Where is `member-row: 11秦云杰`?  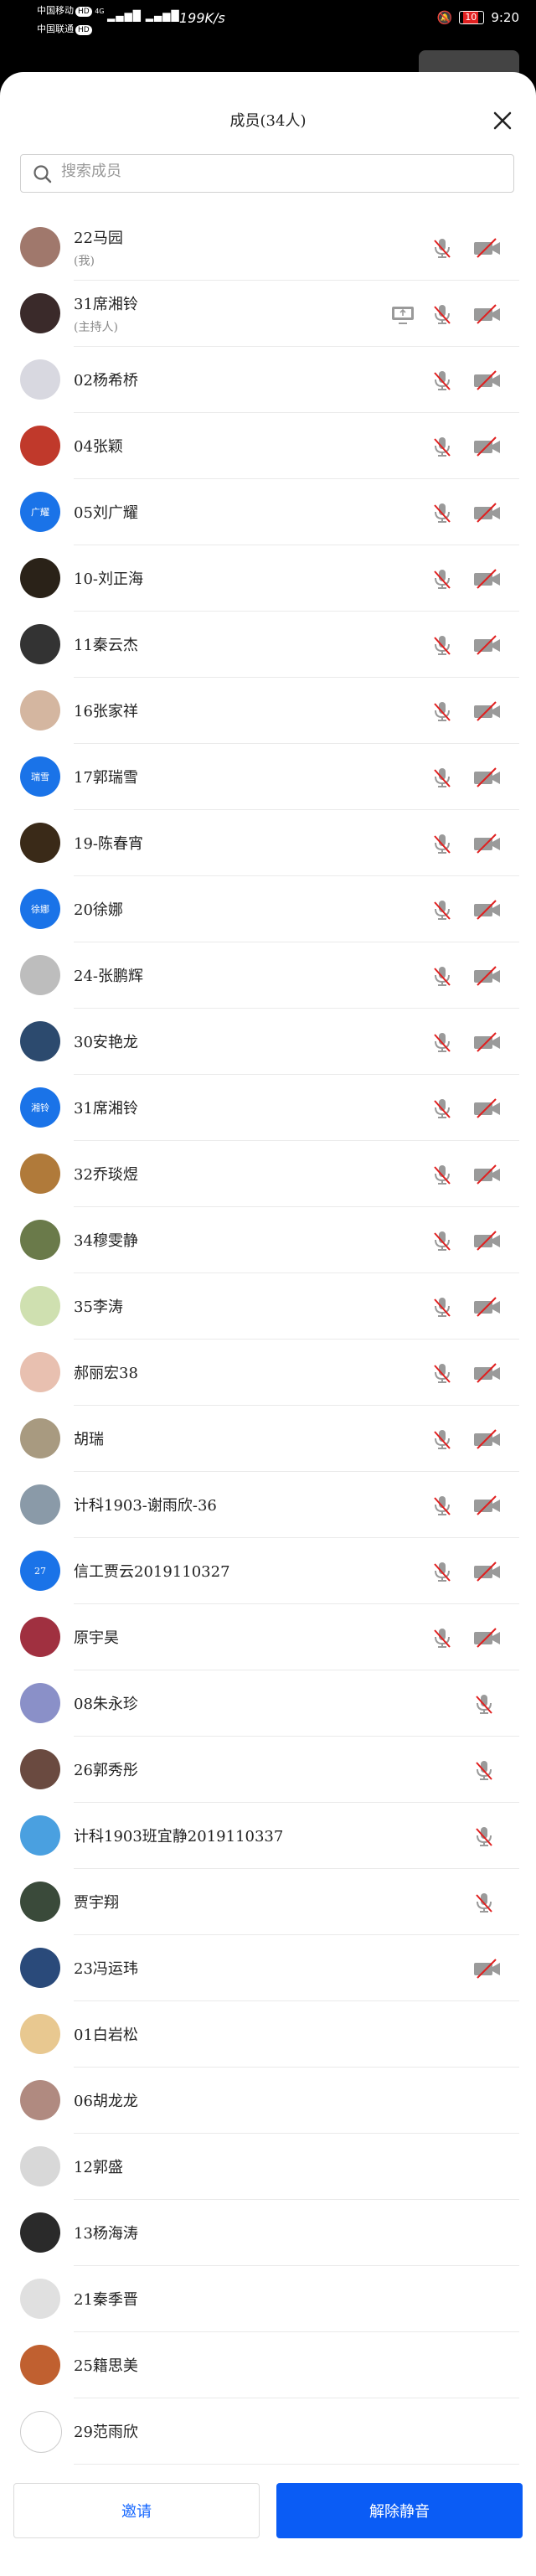
member-row: 11秦云杰 is located at coordinates (268, 645).